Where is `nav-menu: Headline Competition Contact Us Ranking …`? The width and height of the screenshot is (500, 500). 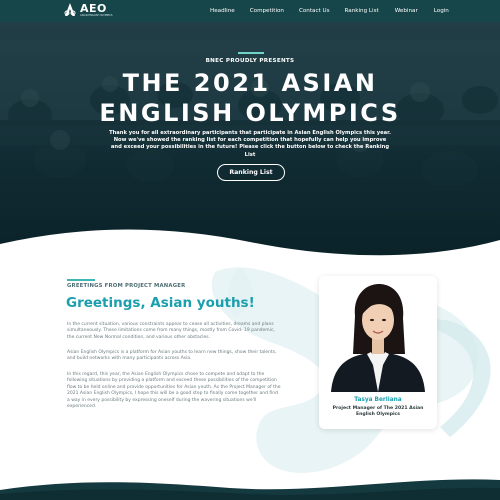
nav-menu: Headline Competition Contact Us Ranking … is located at coordinates (329, 11).